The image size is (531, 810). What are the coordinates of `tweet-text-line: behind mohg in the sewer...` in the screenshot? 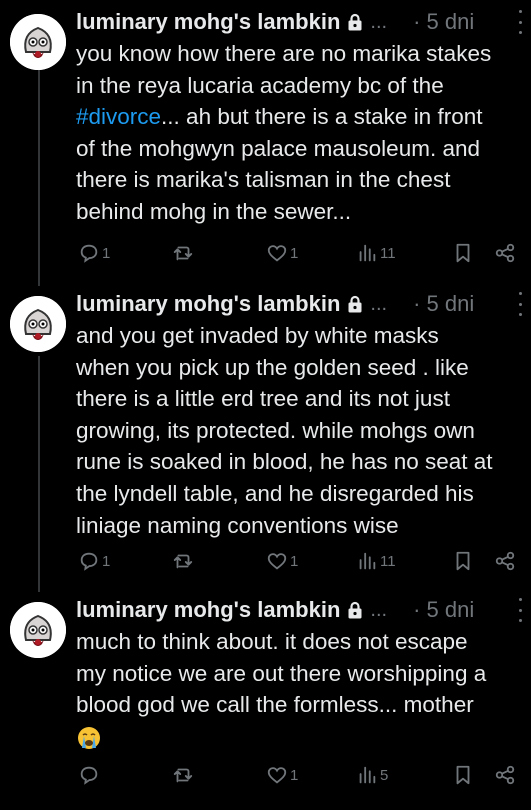 It's located at (214, 211).